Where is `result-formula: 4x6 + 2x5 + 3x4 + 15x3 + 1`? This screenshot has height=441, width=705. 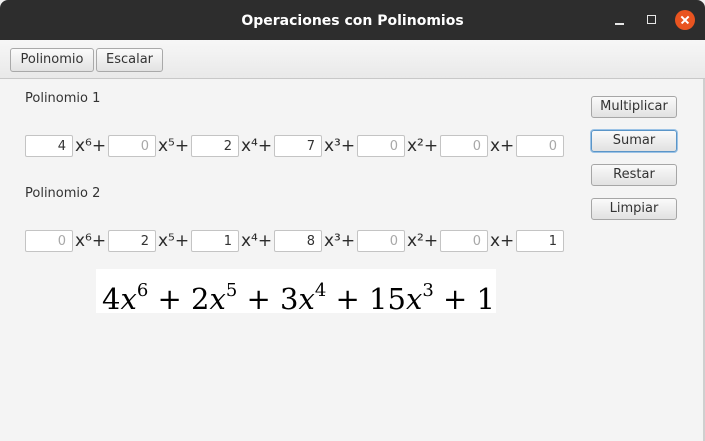
result-formula: 4x6 + 2x5 + 3x4 + 15x3 + 1 is located at coordinates (296, 292).